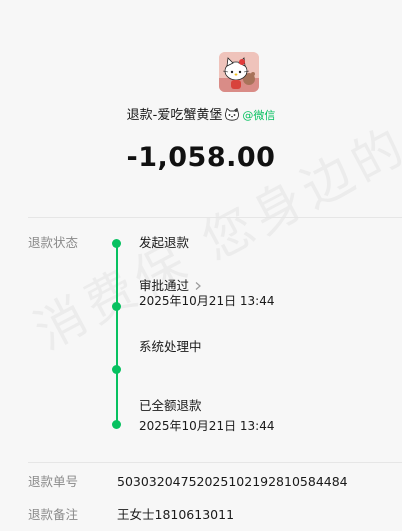  I want to click on step-approved-time: 2025年10月21日 13:44, so click(207, 301).